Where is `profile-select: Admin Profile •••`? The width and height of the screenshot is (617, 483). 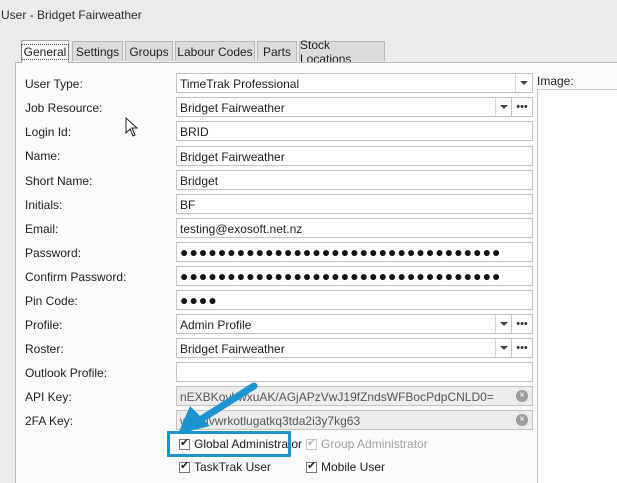 profile-select: Admin Profile ••• is located at coordinates (354, 324).